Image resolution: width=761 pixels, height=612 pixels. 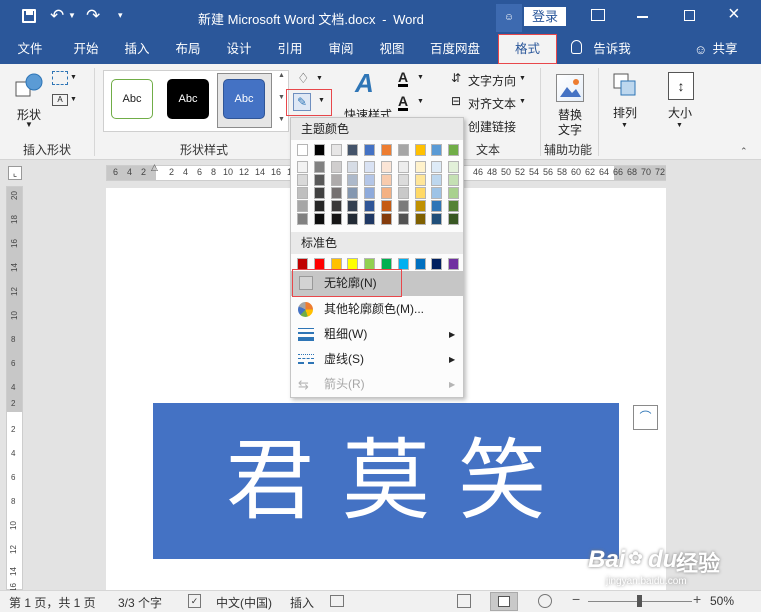 I want to click on collapse-ribbon-icon: ⌃, so click(x=744, y=151).